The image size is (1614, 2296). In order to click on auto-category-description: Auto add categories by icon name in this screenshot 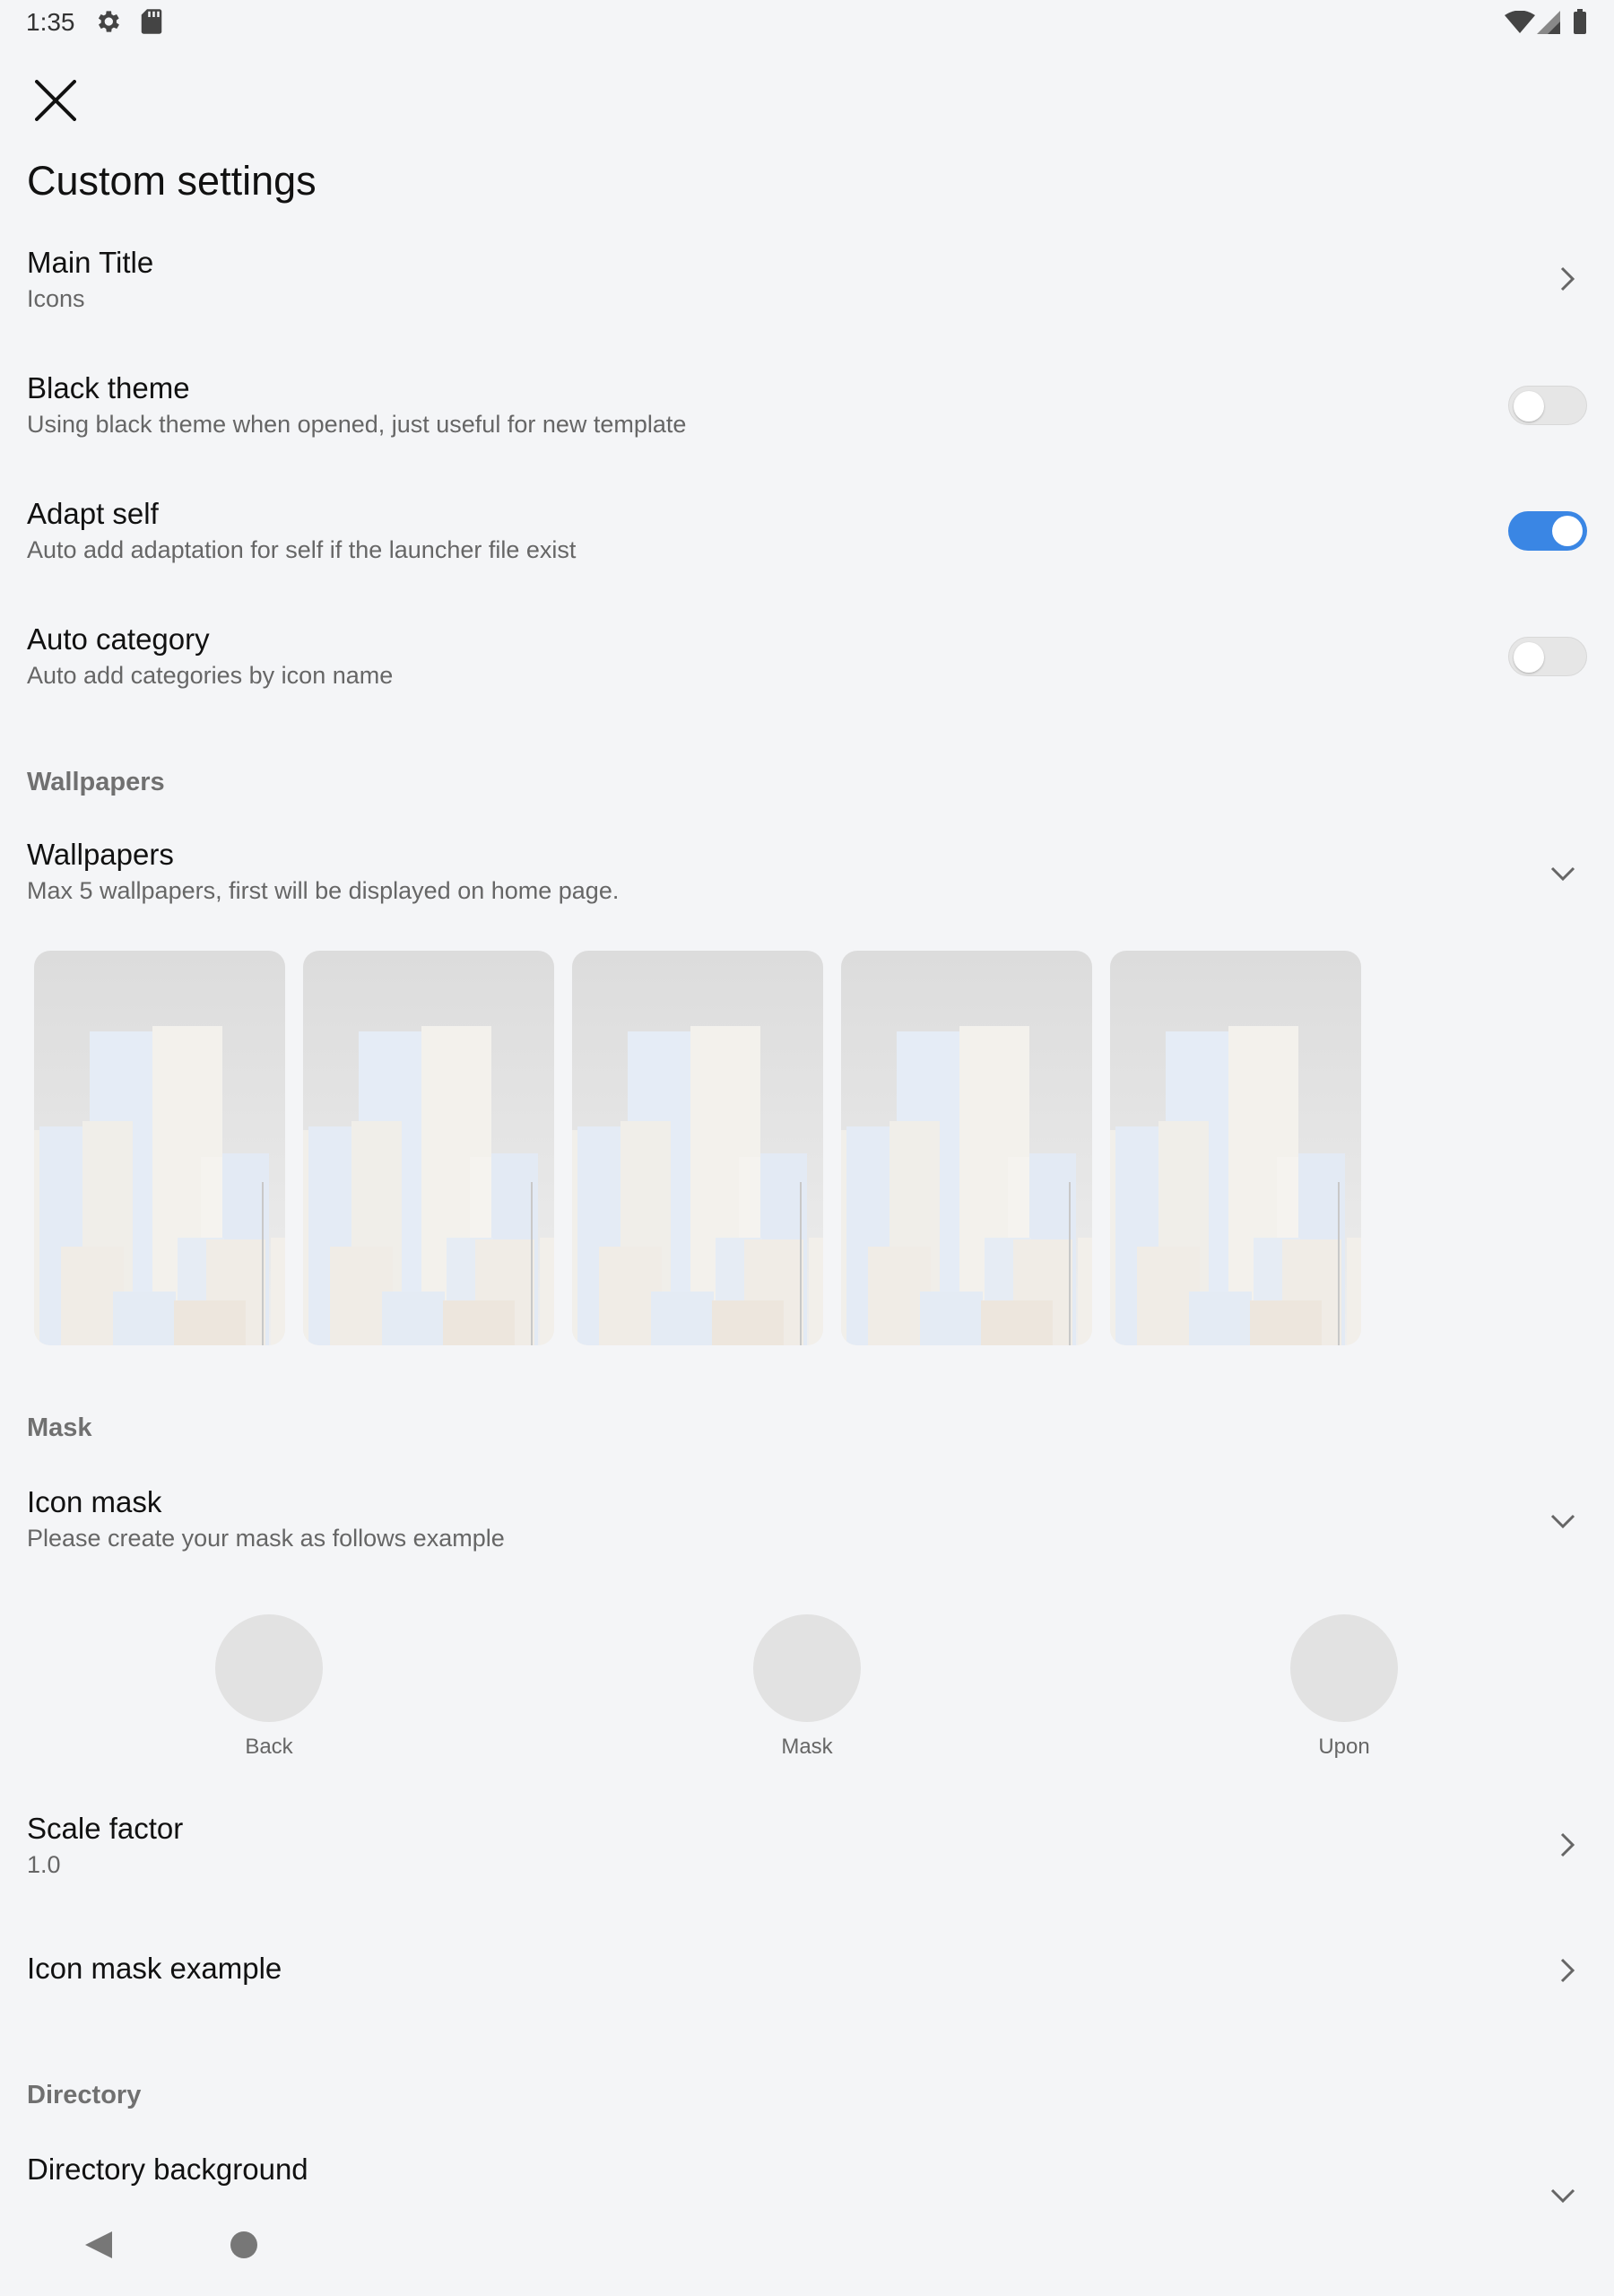, I will do `click(210, 675)`.